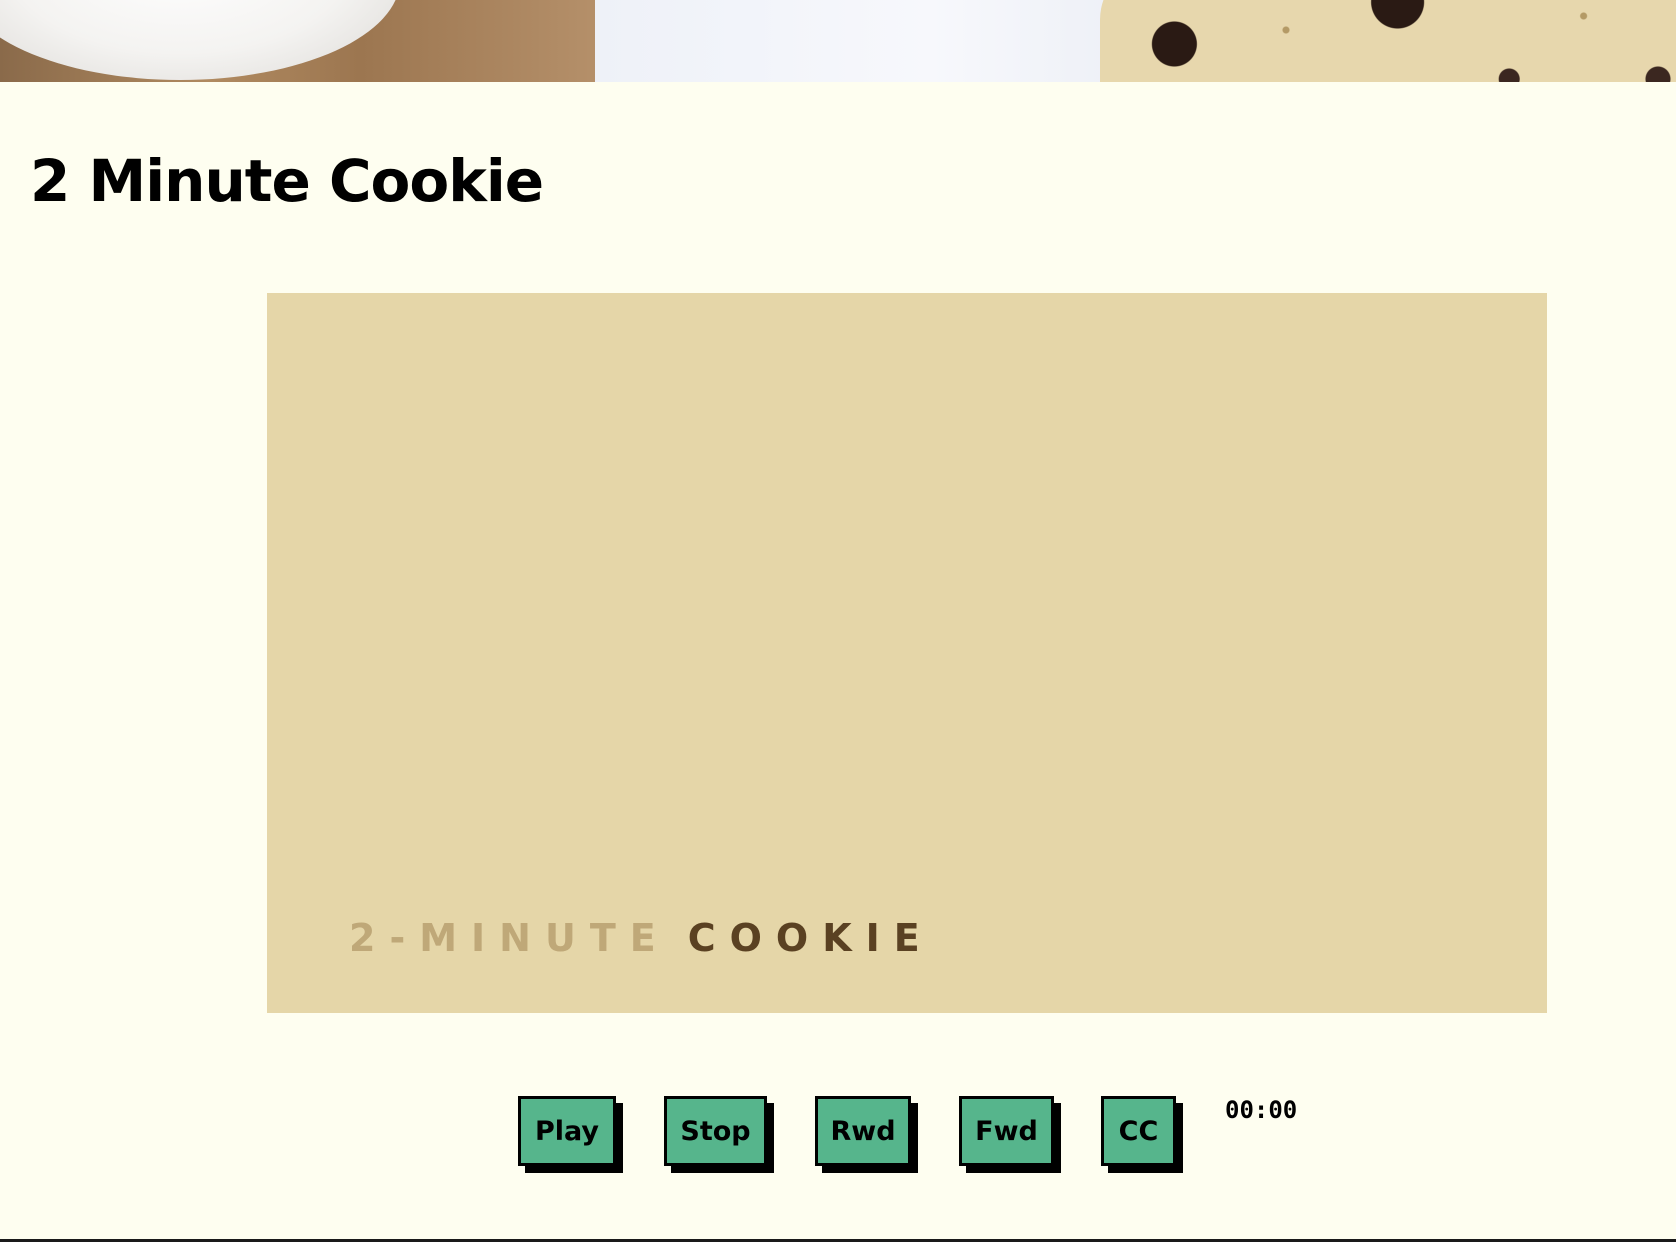 The image size is (1676, 1242). What do you see at coordinates (287, 181) in the screenshot?
I see `page-title: 2 Minute Cookie` at bounding box center [287, 181].